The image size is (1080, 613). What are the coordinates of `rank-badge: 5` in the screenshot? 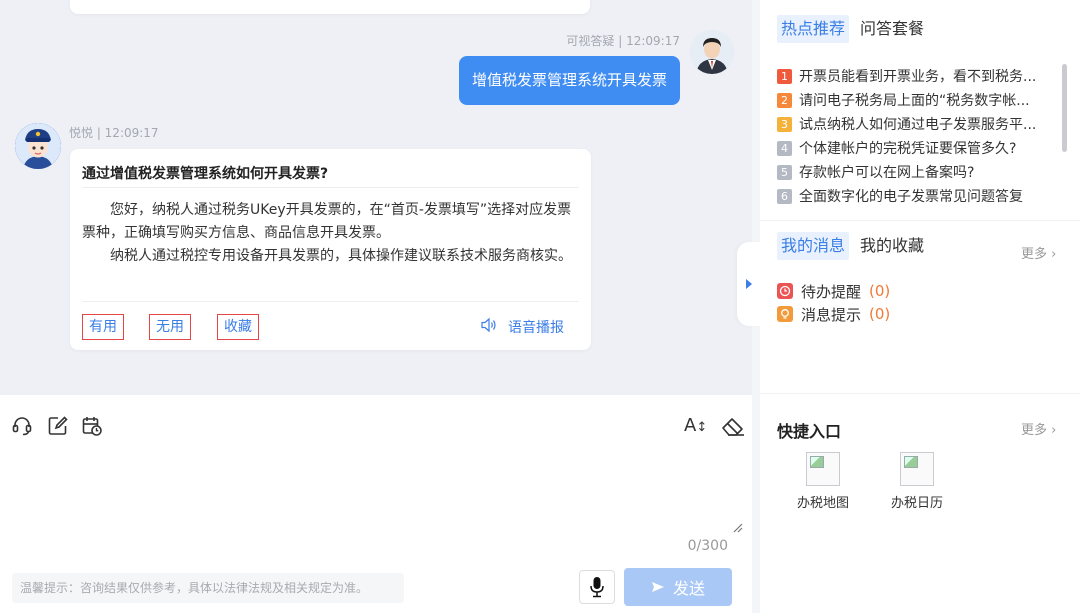 It's located at (784, 172).